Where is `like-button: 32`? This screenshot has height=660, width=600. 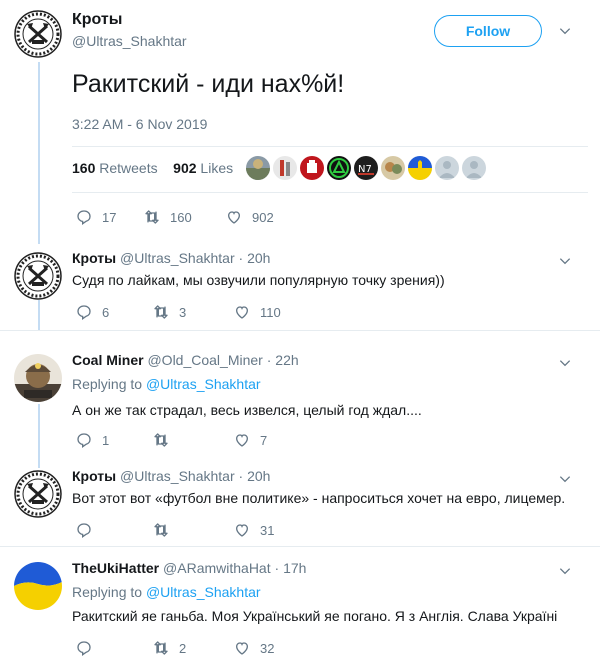
like-button: 32 is located at coordinates (254, 648).